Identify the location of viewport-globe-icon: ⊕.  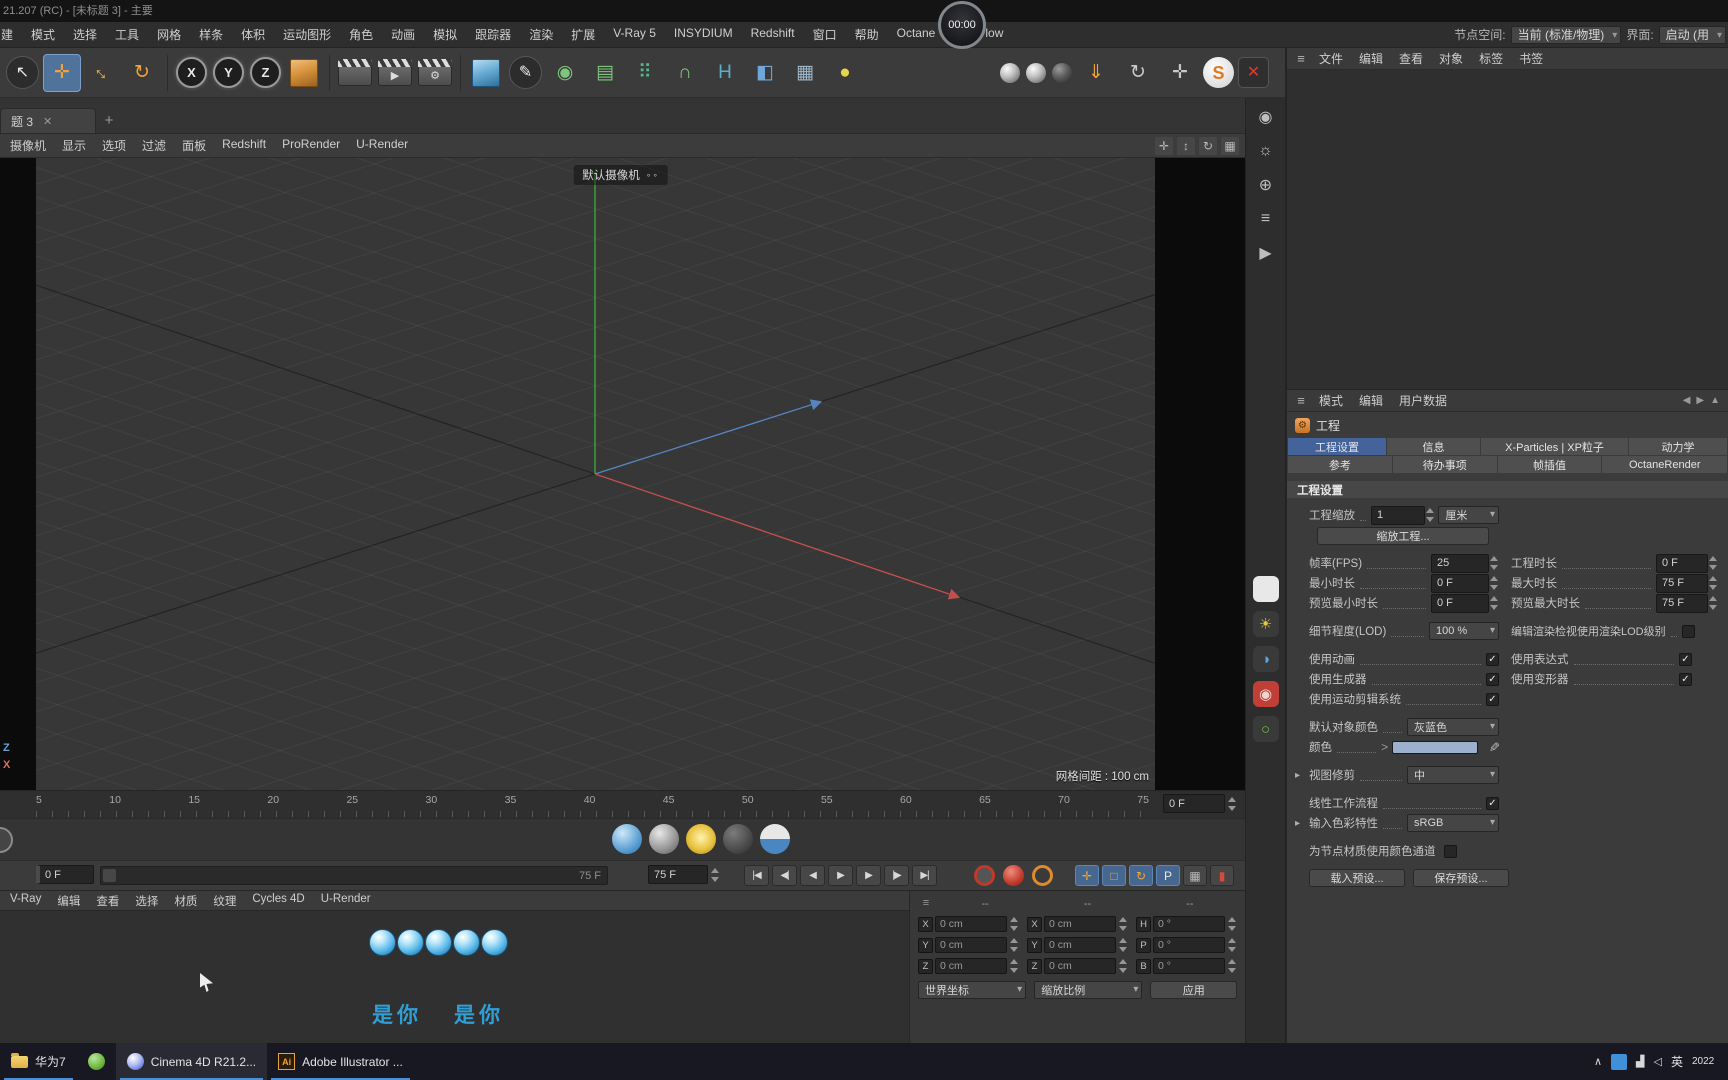
(1266, 185).